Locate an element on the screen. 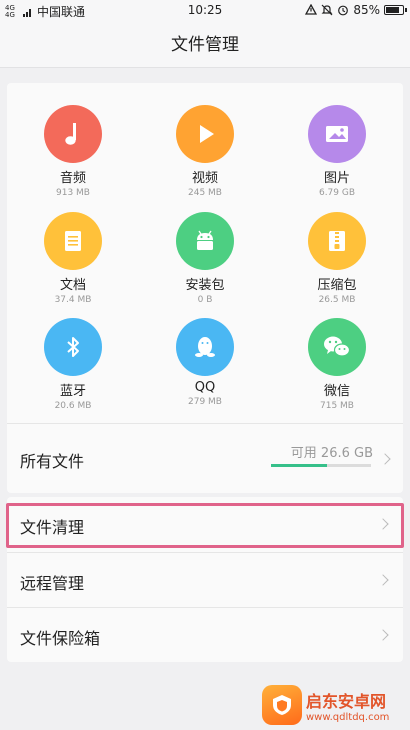 Image resolution: width=410 pixels, height=730 pixels. storage-progress-bar is located at coordinates (321, 465).